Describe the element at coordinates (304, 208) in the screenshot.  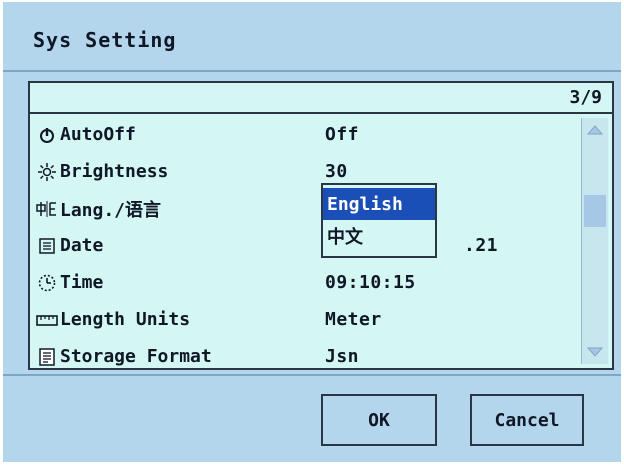
I see `setting-row-language: Lang./语言` at that location.